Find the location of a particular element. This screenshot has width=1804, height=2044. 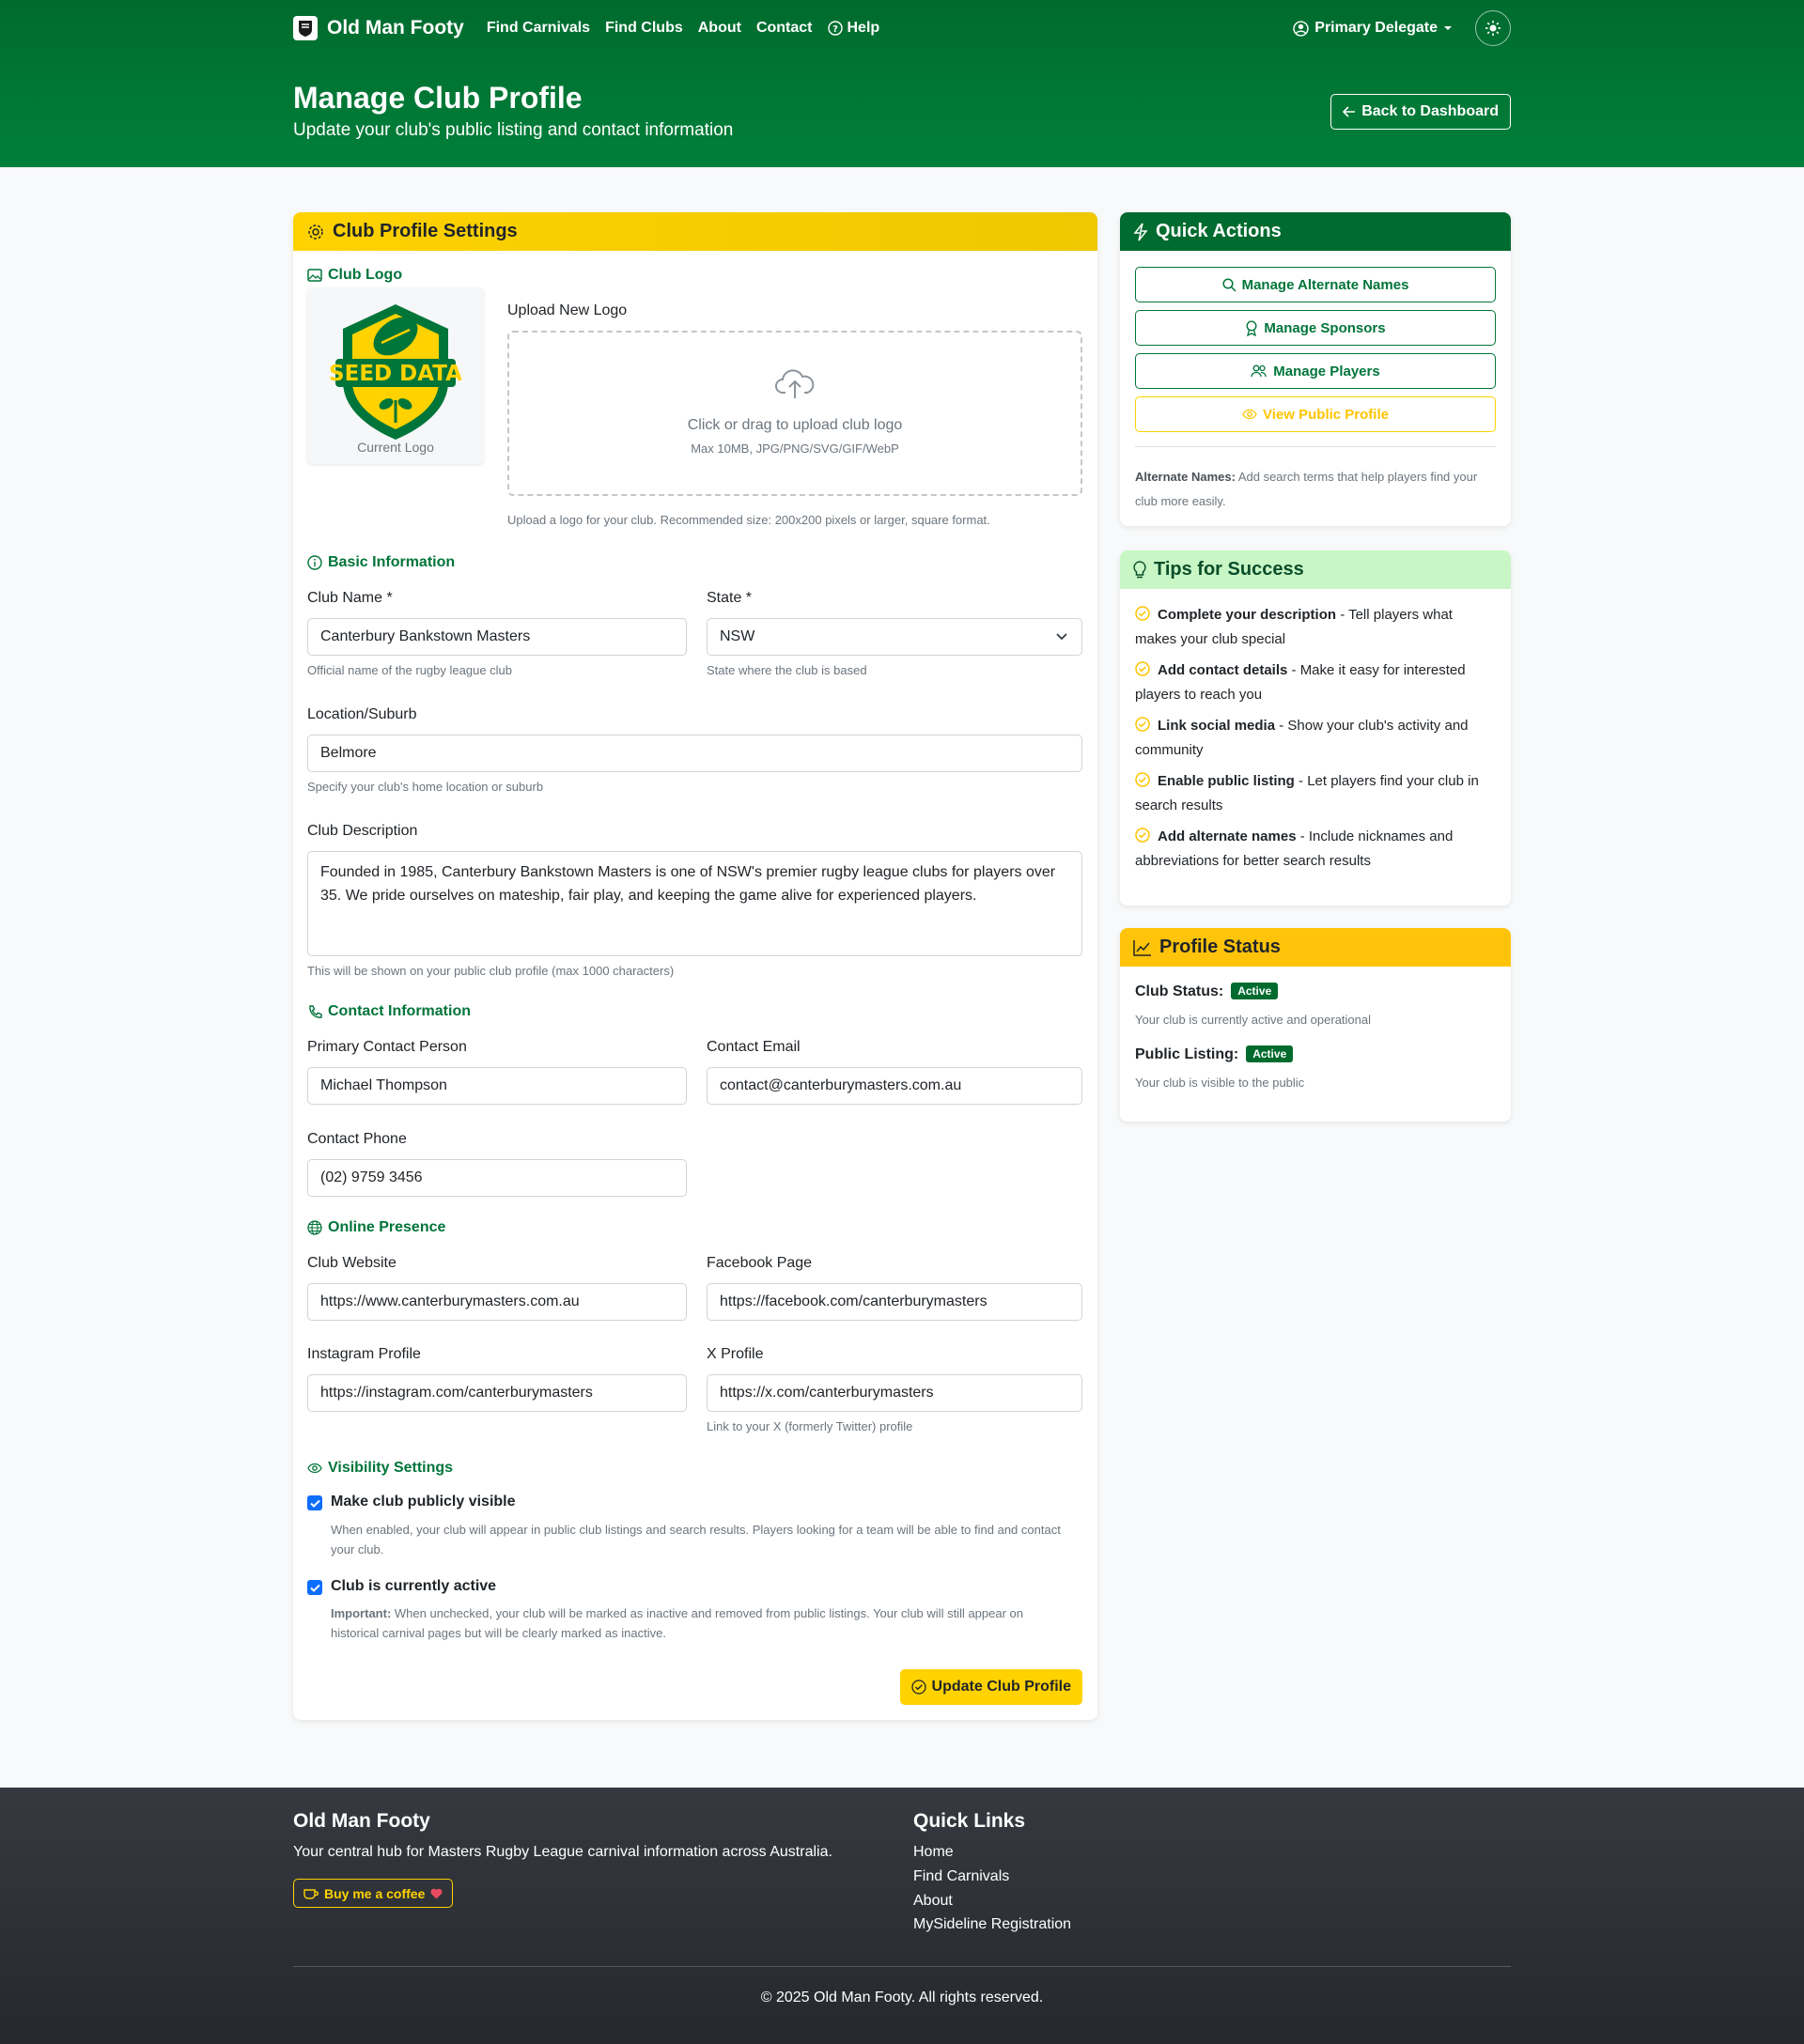

footer-link-about: About is located at coordinates (933, 1901).